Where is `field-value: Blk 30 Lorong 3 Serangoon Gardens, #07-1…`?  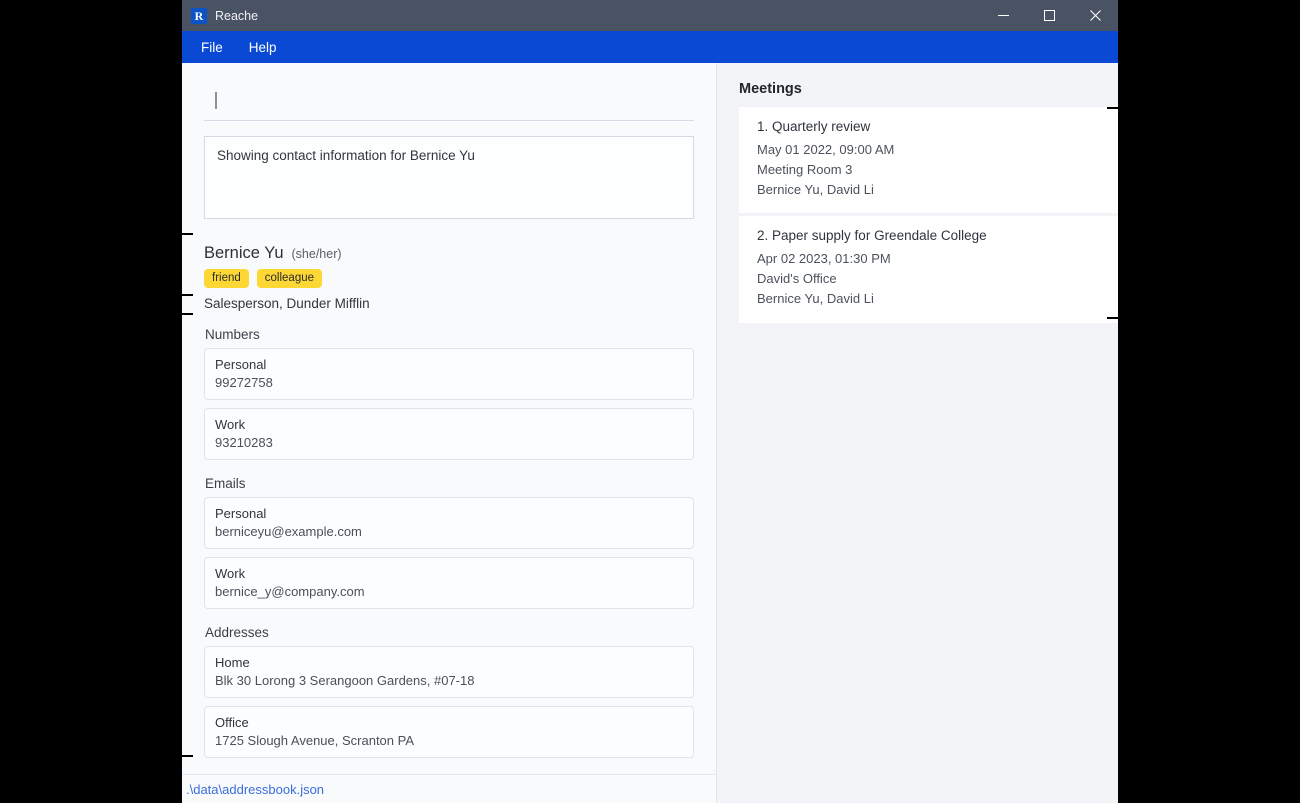
field-value: Blk 30 Lorong 3 Serangoon Gardens, #07-1… is located at coordinates (345, 681).